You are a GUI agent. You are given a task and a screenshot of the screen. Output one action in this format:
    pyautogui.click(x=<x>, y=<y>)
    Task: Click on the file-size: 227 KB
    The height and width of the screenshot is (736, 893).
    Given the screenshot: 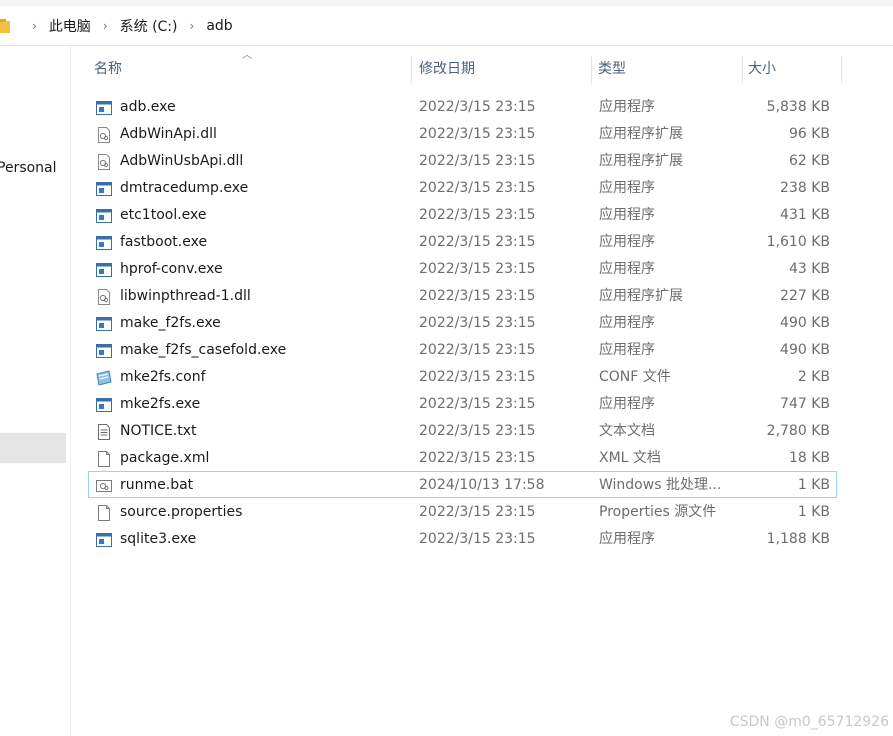 What is the action you would take?
    pyautogui.click(x=805, y=296)
    